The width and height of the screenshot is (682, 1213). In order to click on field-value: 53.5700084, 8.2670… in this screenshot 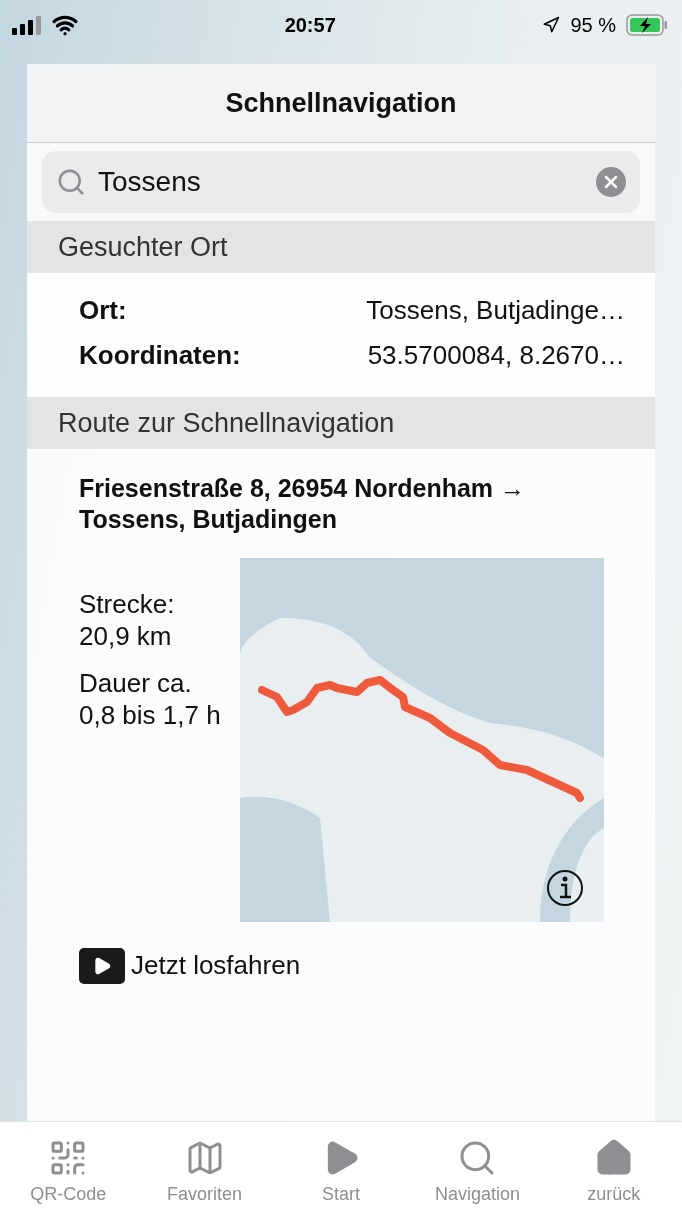, I will do `click(496, 355)`.